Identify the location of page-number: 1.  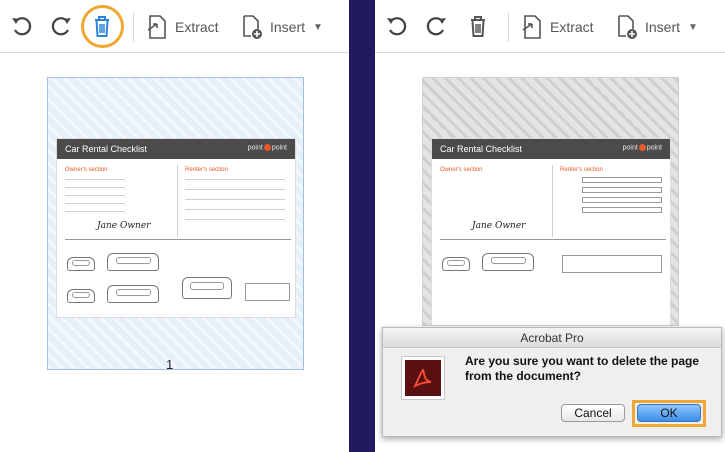
(170, 364).